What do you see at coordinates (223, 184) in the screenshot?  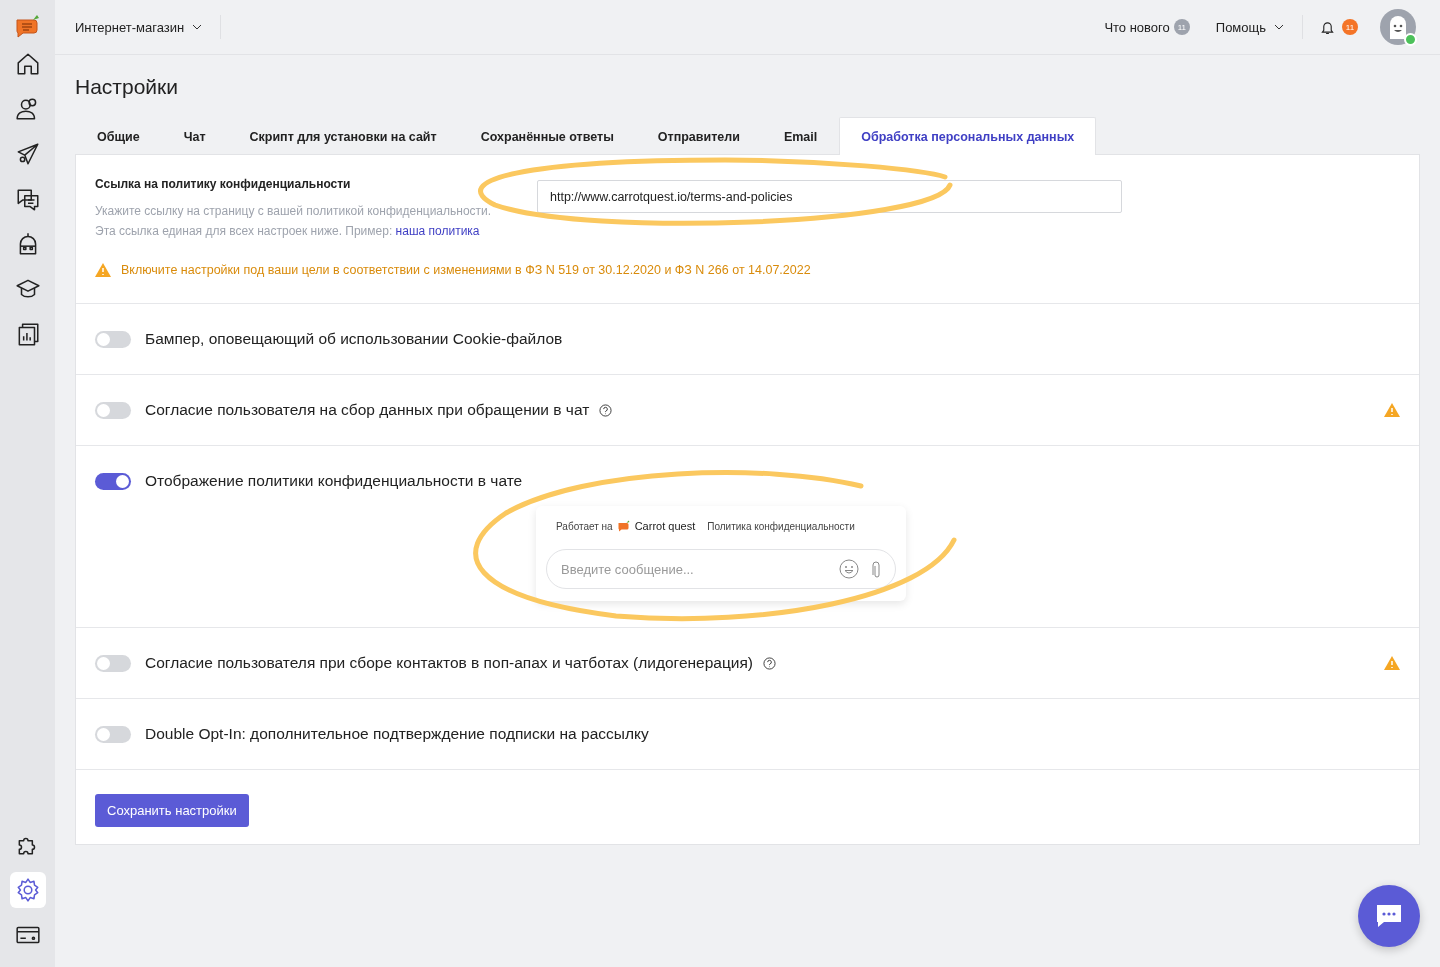 I see `policy-title: Ссылка на политику конфиденциальности` at bounding box center [223, 184].